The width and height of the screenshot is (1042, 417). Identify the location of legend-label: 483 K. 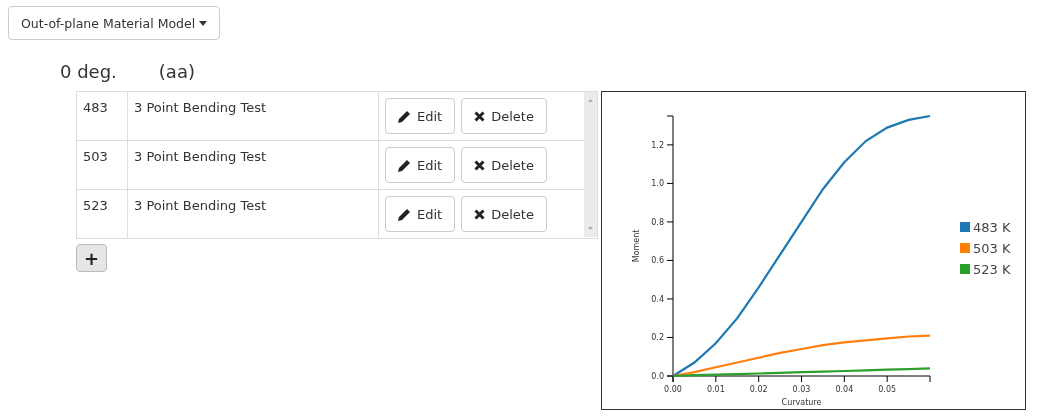
(992, 227).